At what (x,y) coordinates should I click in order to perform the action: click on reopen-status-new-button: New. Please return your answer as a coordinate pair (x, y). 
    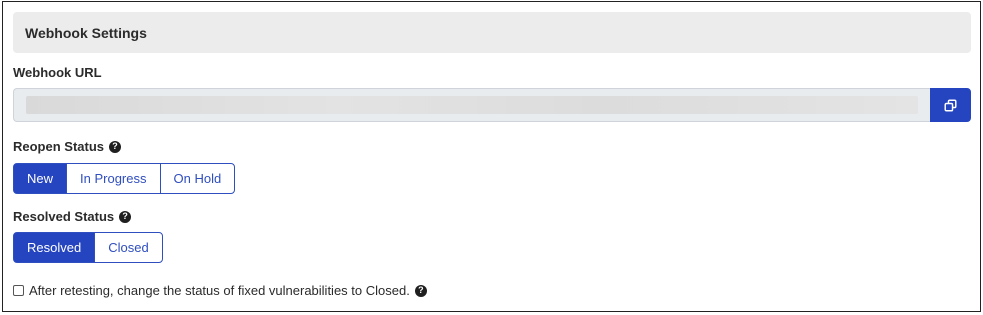
    Looking at the image, I should click on (40, 178).